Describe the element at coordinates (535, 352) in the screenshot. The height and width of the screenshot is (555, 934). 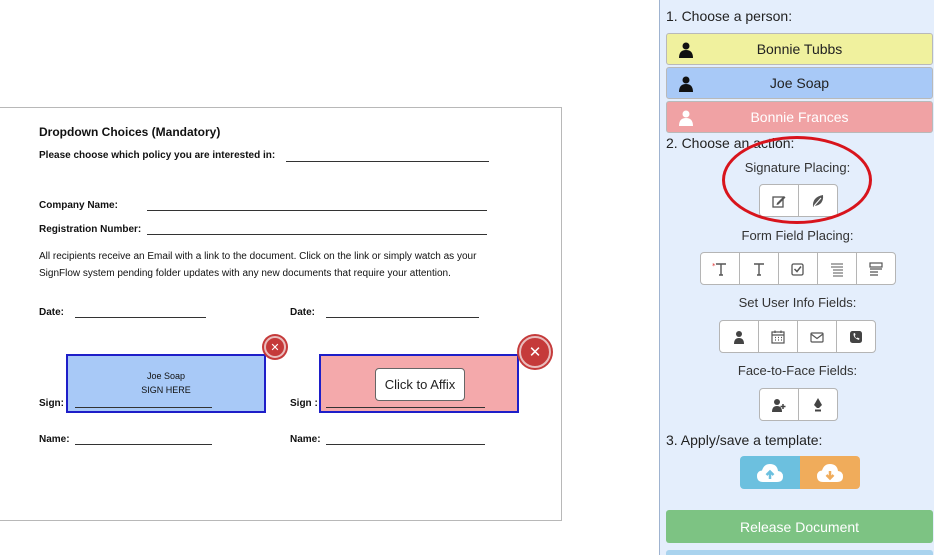
I see `remove-signature-right-icon: ✕` at that location.